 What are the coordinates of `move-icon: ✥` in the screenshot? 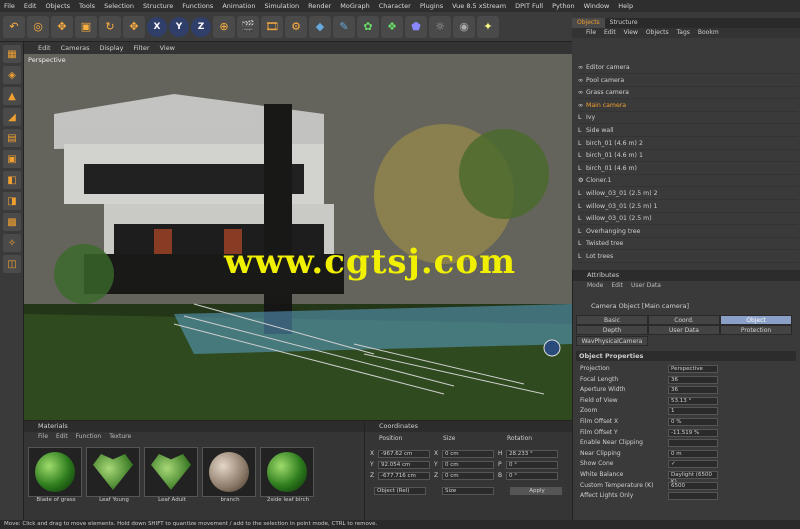 It's located at (62, 26).